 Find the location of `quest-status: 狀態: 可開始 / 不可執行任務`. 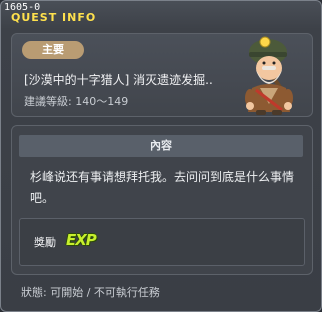

quest-status: 狀態: 可開始 / 不可執行任務 is located at coordinates (90, 292).